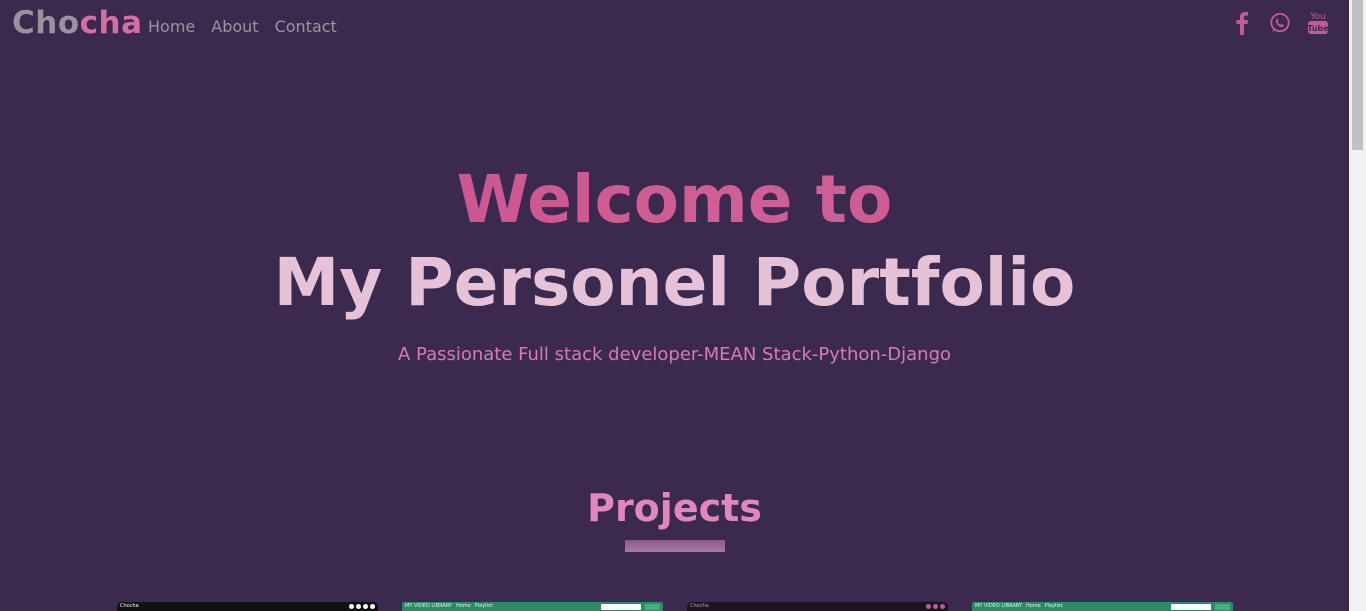 This screenshot has height=611, width=1366. What do you see at coordinates (306, 27) in the screenshot?
I see `nav-link-contact: Contact` at bounding box center [306, 27].